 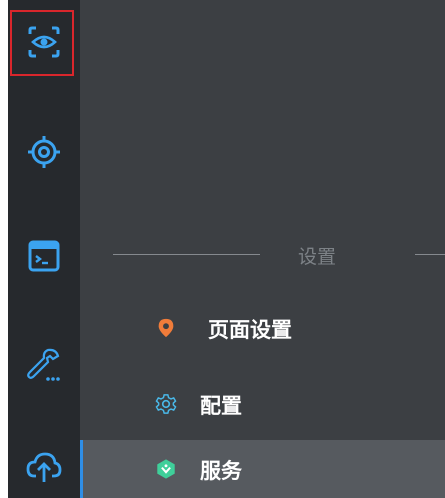 What do you see at coordinates (262, 469) in the screenshot?
I see `menu-item-services: 服务` at bounding box center [262, 469].